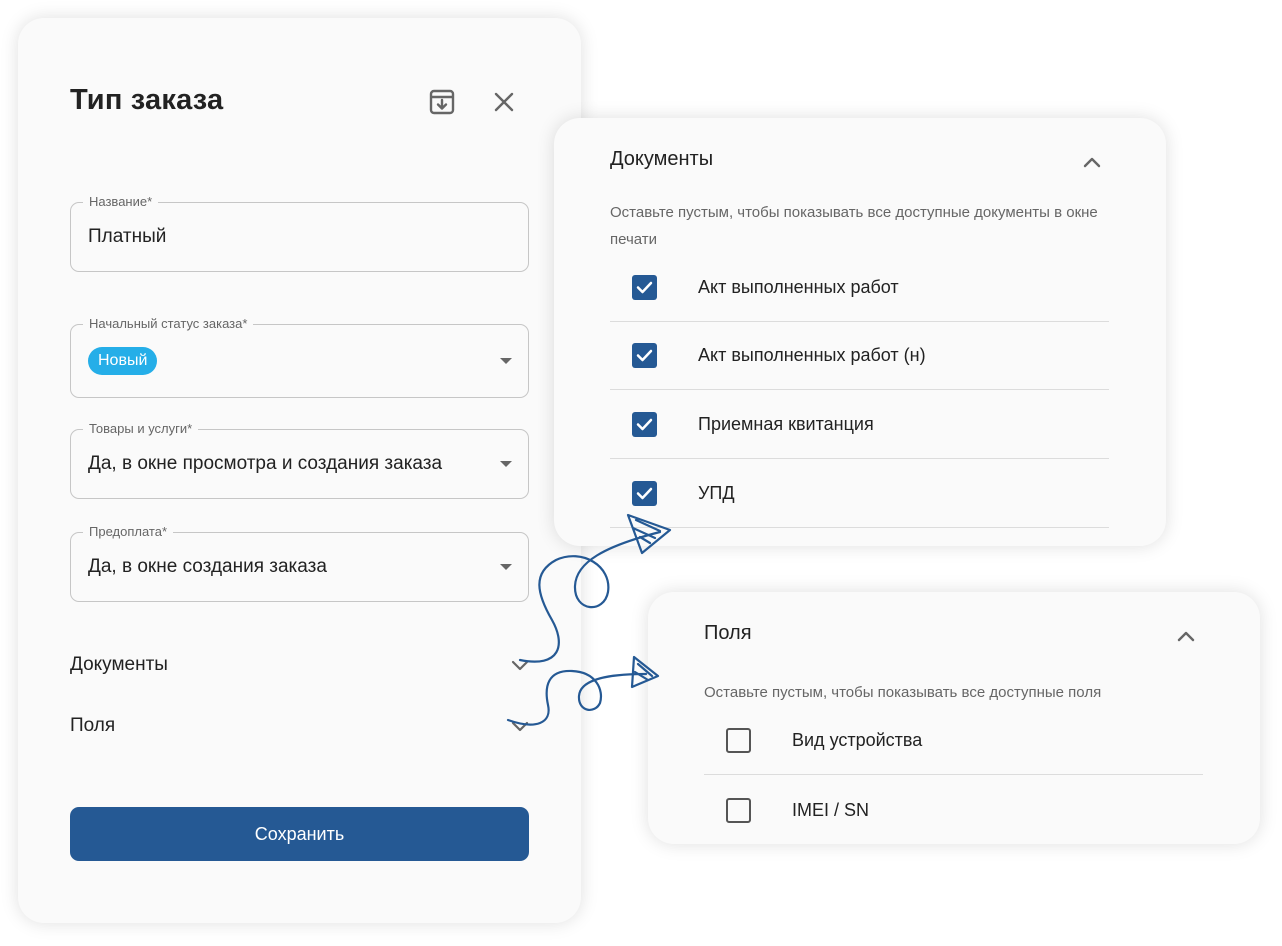 The width and height of the screenshot is (1282, 946). I want to click on document-item-label: УПД, so click(716, 493).